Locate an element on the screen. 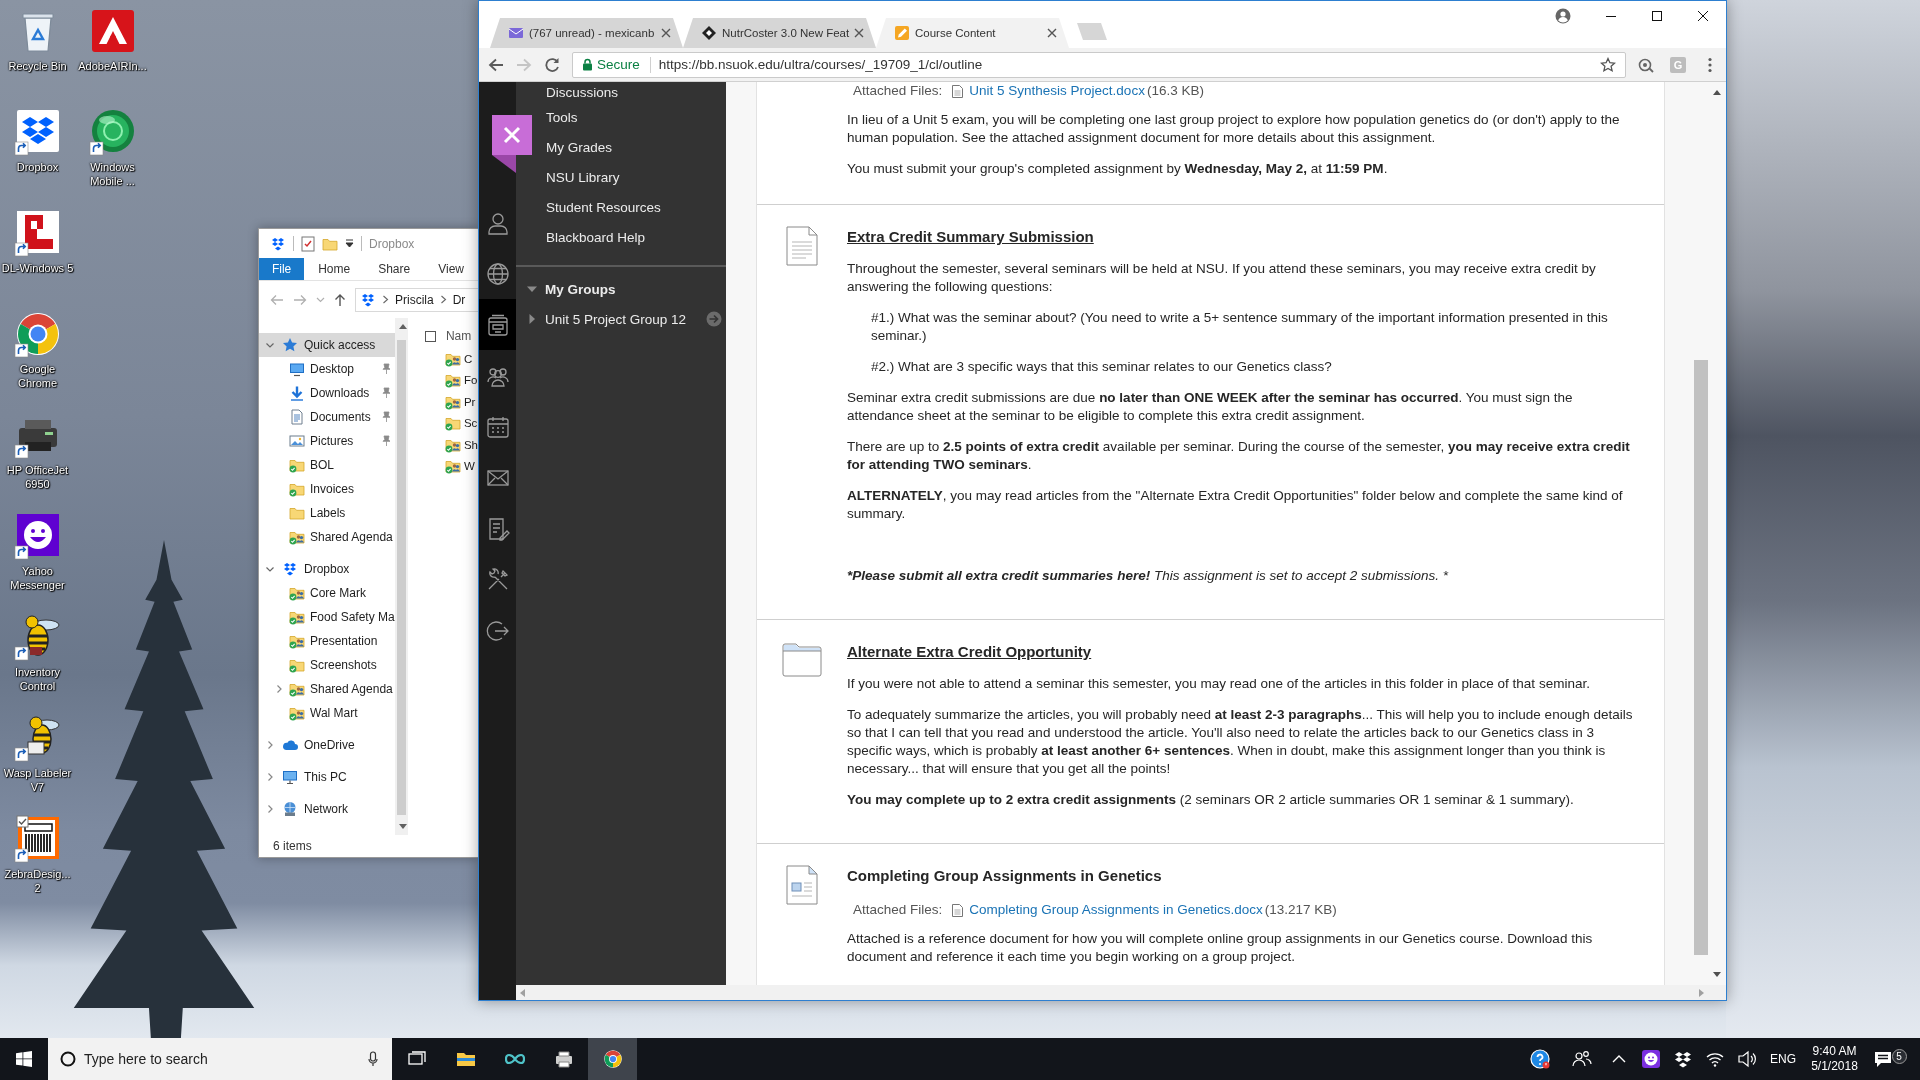 The image size is (1920, 1080). ribbon-tab: View is located at coordinates (451, 269).